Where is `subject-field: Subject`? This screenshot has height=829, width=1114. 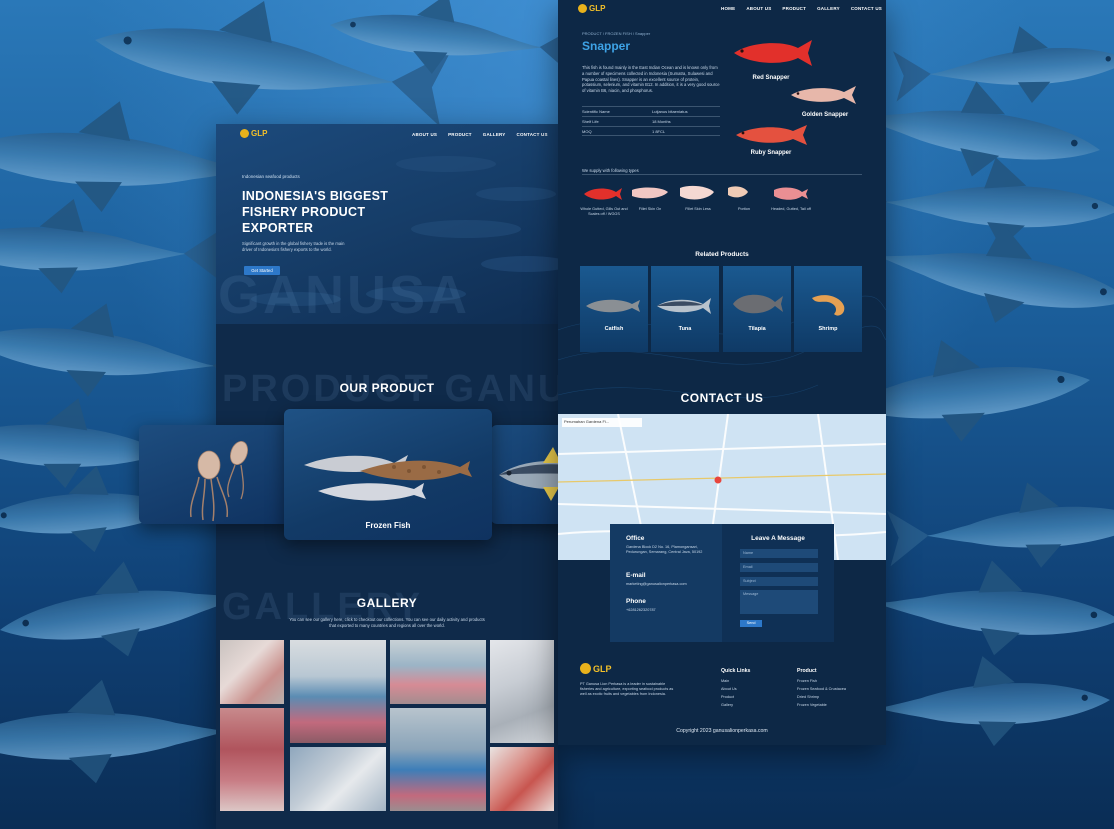 subject-field: Subject is located at coordinates (779, 581).